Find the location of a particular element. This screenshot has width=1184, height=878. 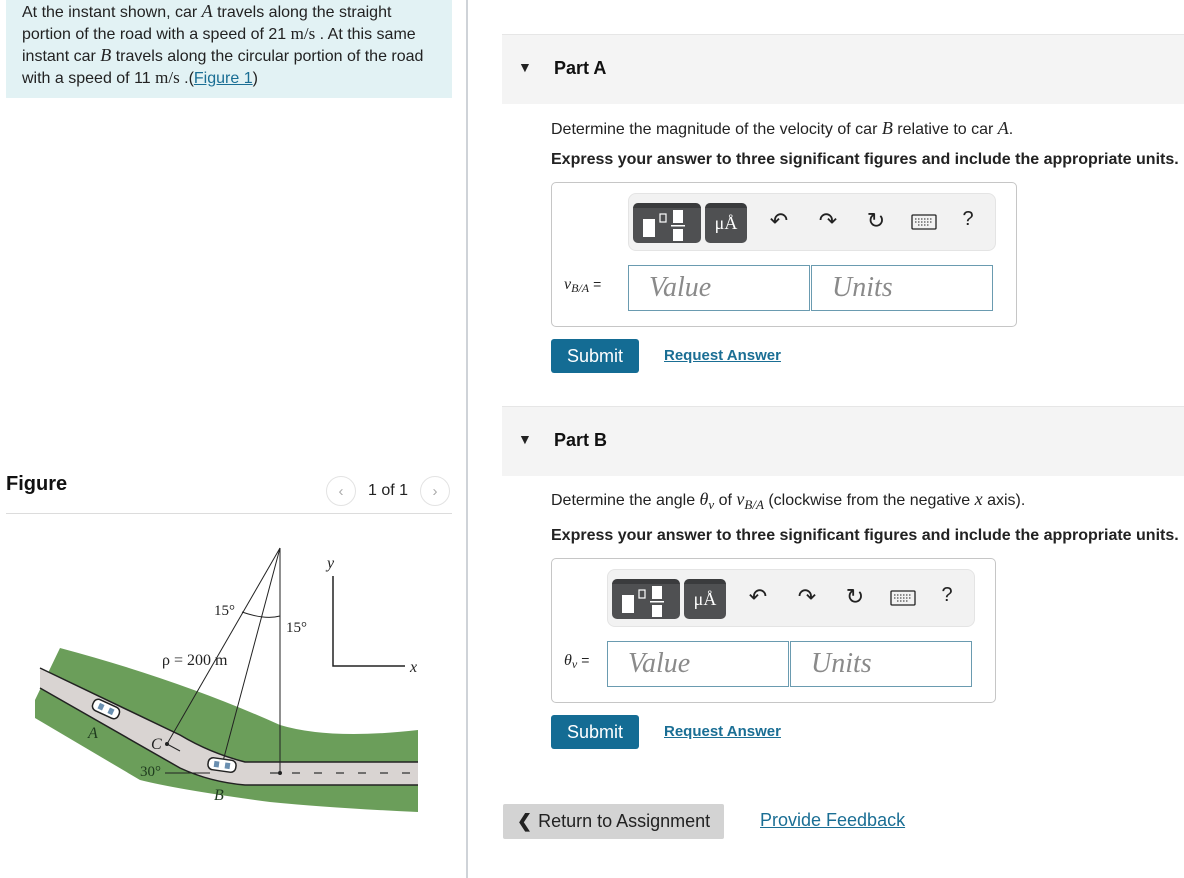

question-sub: B/A is located at coordinates (754, 504).